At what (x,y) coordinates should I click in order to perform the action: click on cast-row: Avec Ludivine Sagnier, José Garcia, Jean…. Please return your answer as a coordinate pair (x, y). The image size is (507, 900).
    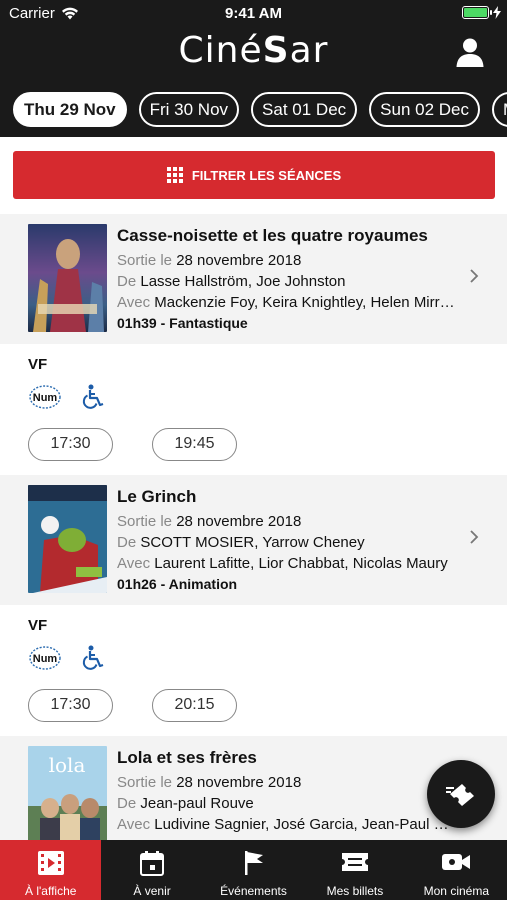
    Looking at the image, I should click on (286, 824).